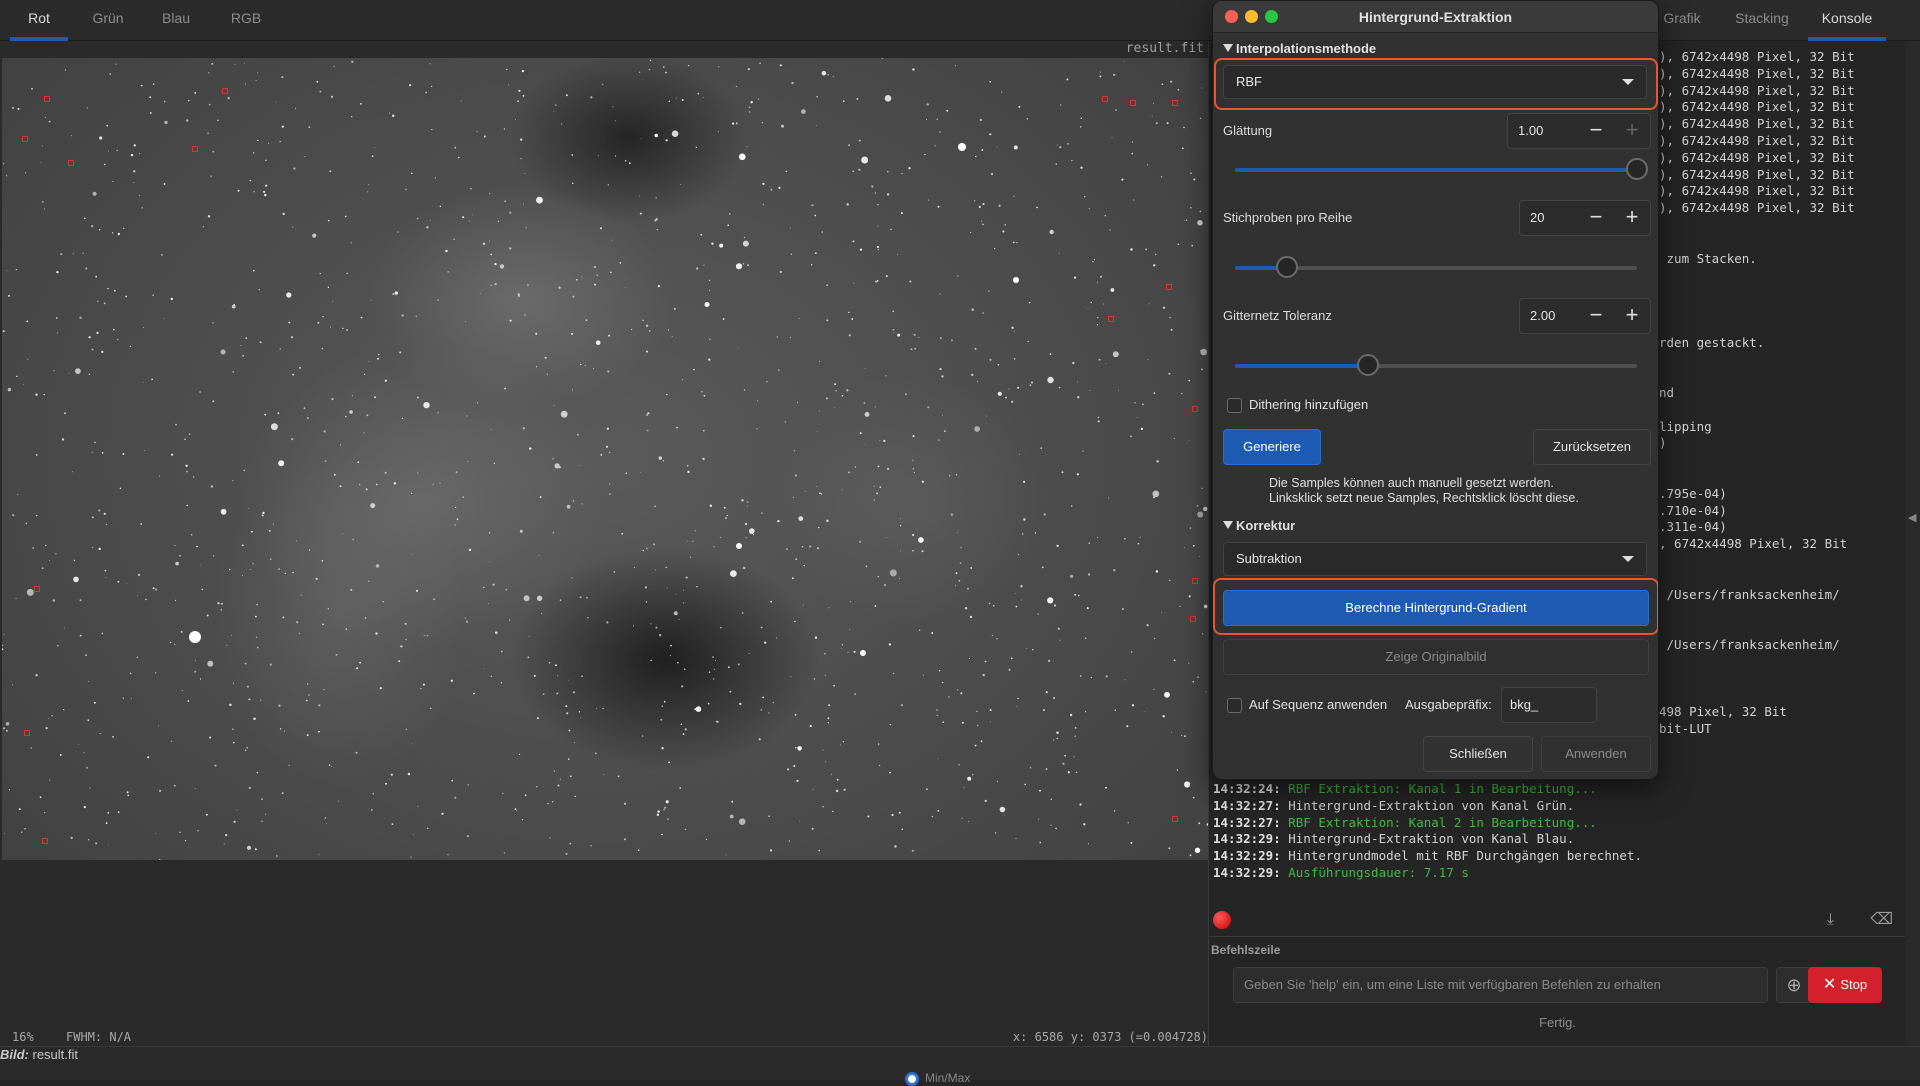 This screenshot has width=1920, height=1086. What do you see at coordinates (39, 20) in the screenshot?
I see `tab-rot: Rot` at bounding box center [39, 20].